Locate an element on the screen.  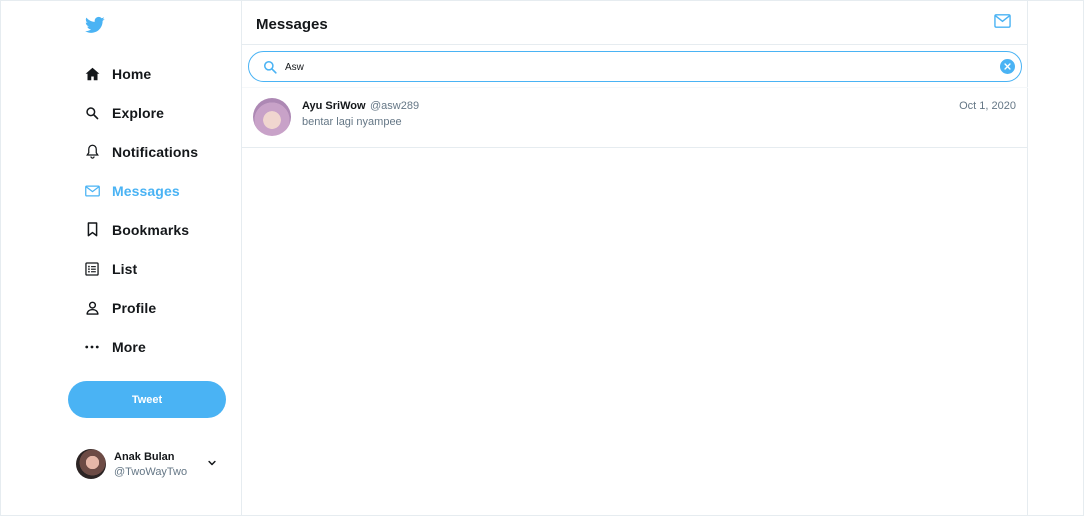
nav-label: List is located at coordinates (125, 268).